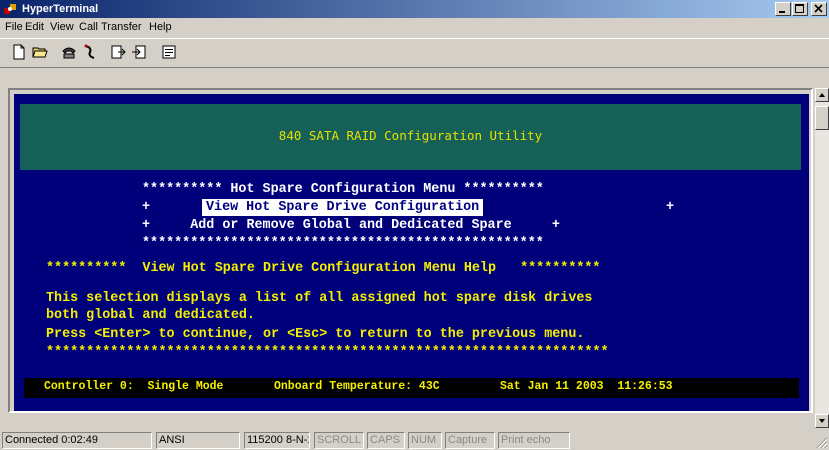  What do you see at coordinates (670, 207) in the screenshot?
I see `option1-suffix: +` at bounding box center [670, 207].